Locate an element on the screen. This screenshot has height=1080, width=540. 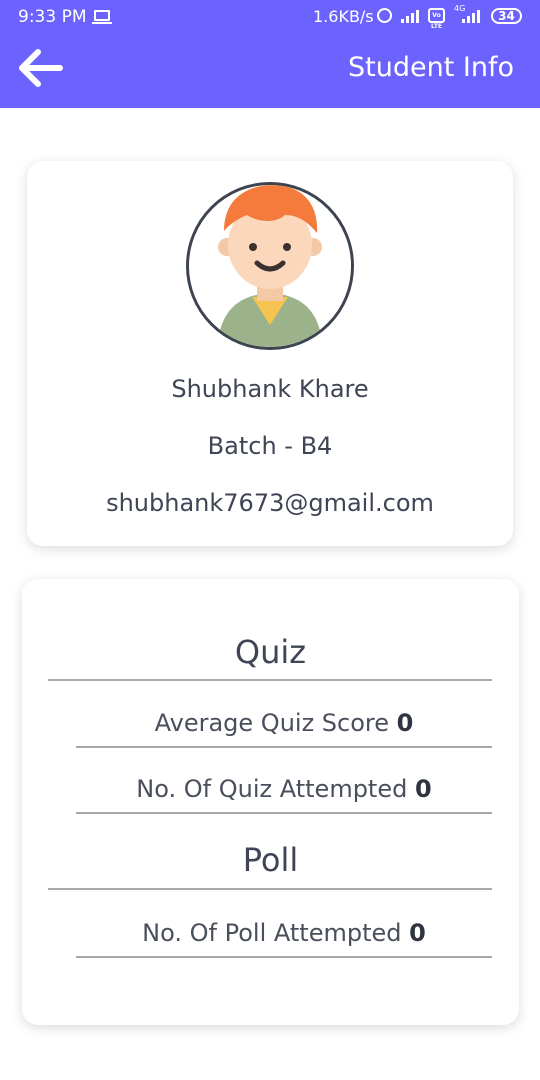
quiz-attempted-row: No. Of Quiz Attempted 0 is located at coordinates (284, 789).